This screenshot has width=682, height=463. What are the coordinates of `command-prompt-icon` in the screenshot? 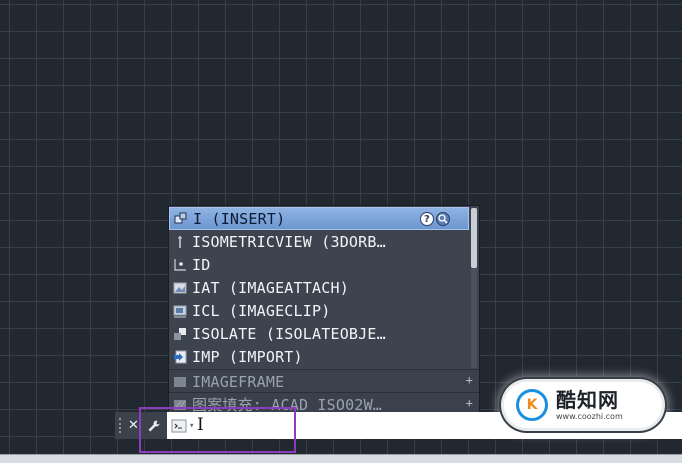 It's located at (179, 426).